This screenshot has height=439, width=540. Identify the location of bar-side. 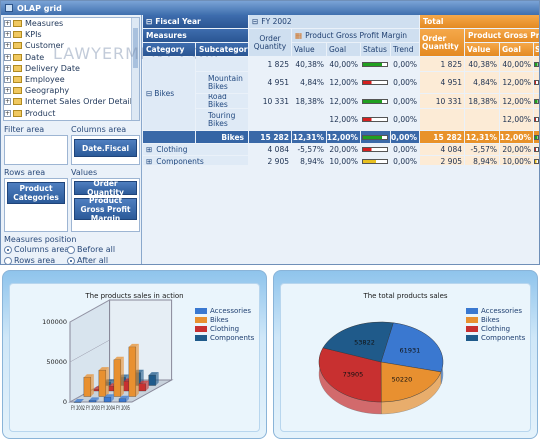
(92, 385).